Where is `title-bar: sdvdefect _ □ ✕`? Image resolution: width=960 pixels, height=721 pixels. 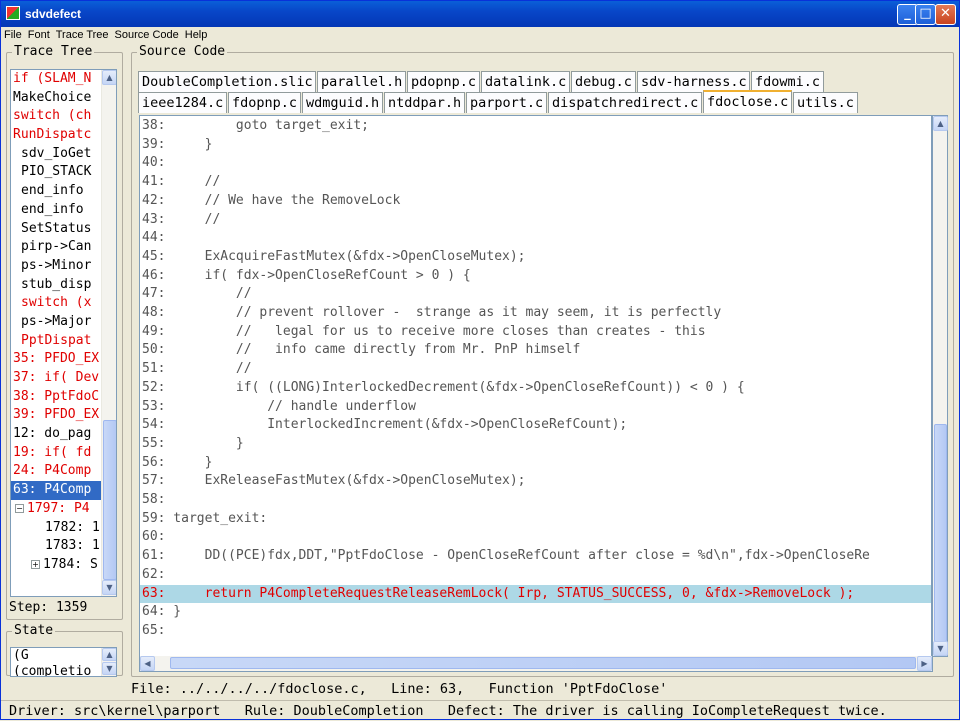 title-bar: sdvdefect _ □ ✕ is located at coordinates (480, 14).